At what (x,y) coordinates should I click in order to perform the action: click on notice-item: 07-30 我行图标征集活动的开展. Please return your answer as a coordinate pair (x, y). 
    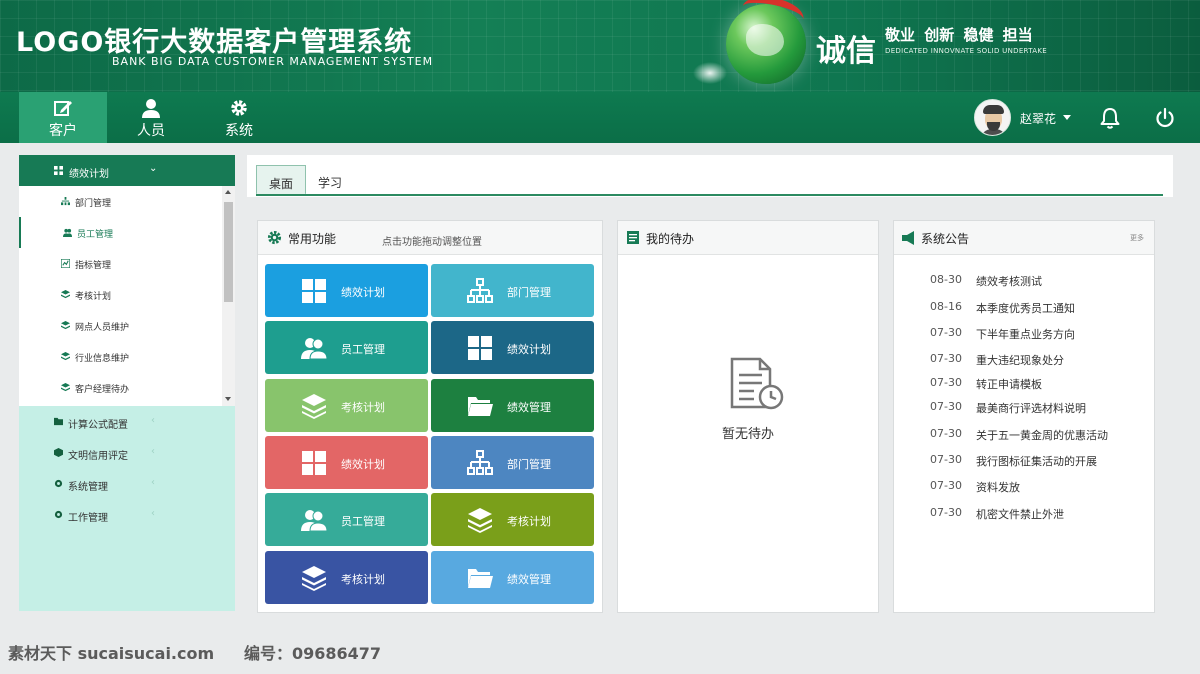
    Looking at the image, I should click on (1045, 461).